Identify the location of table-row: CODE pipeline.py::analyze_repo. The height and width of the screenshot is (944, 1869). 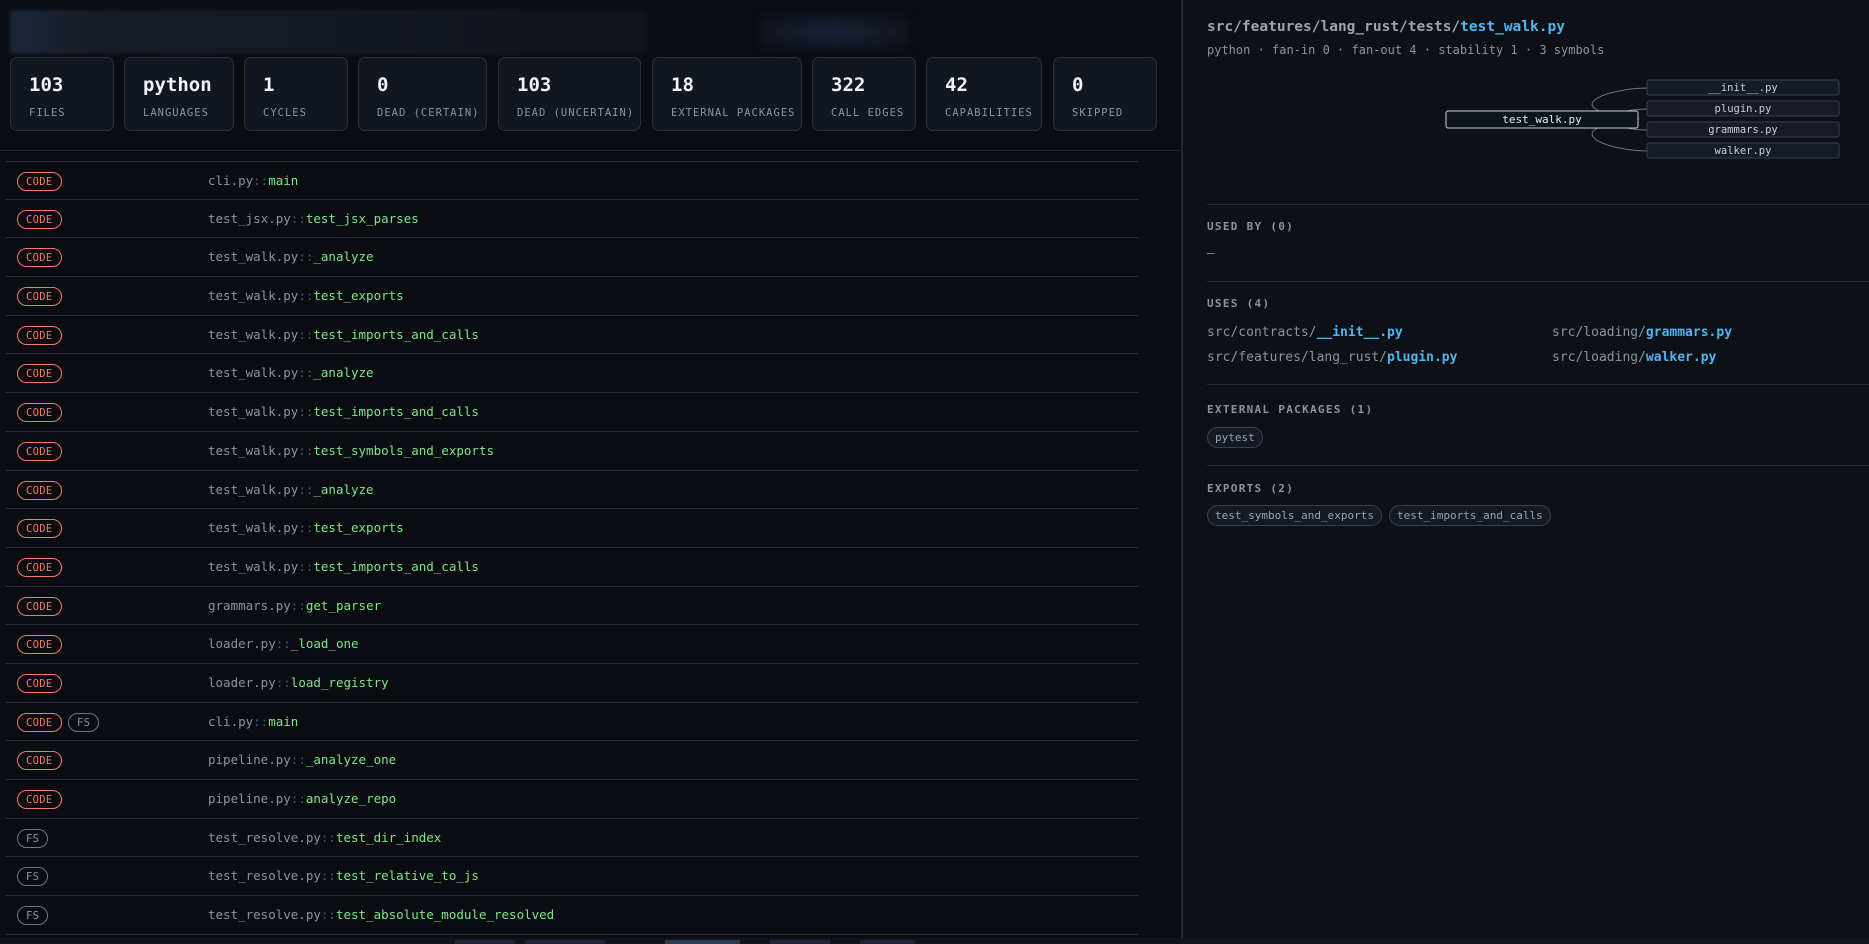
(572, 799).